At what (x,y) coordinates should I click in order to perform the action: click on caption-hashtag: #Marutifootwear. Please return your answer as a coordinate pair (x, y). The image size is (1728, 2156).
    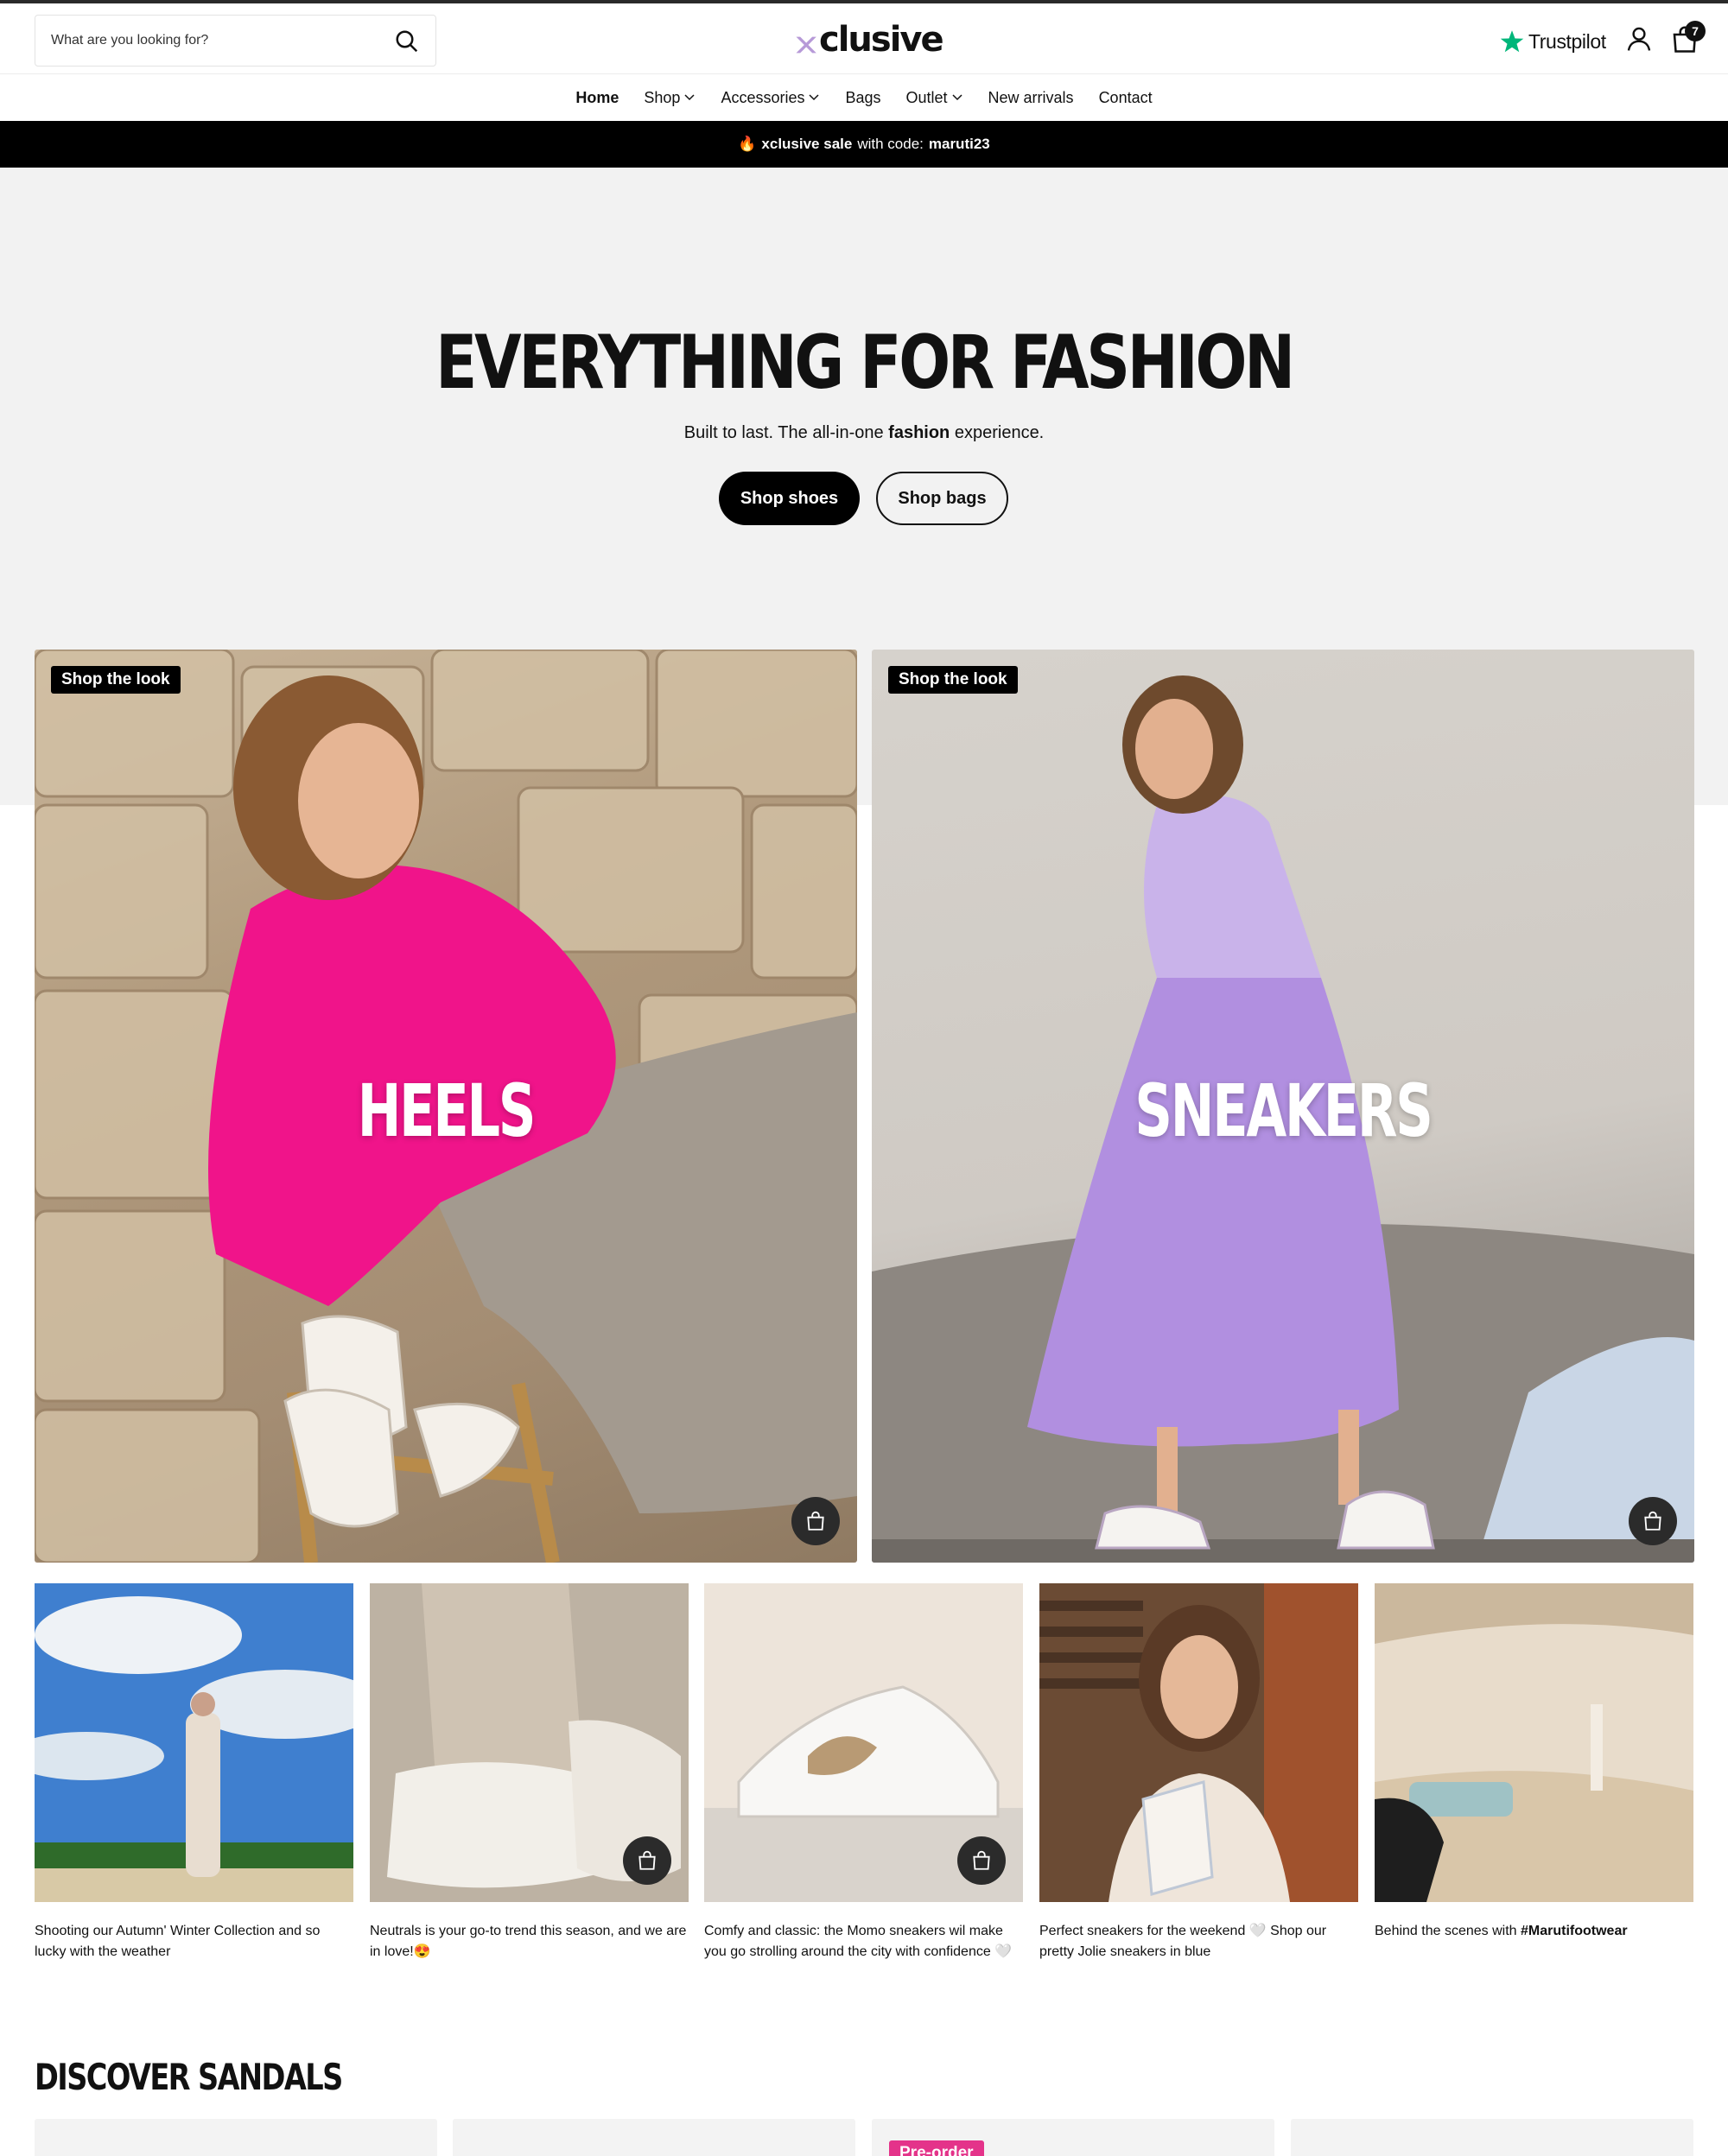
    Looking at the image, I should click on (1574, 1931).